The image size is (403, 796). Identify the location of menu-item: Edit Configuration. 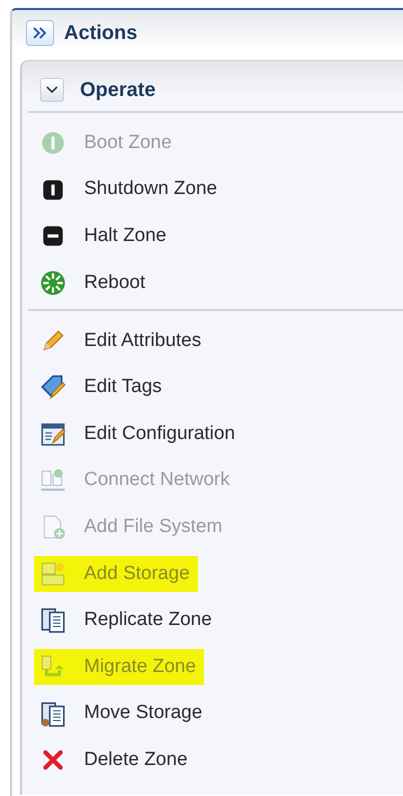
(139, 434).